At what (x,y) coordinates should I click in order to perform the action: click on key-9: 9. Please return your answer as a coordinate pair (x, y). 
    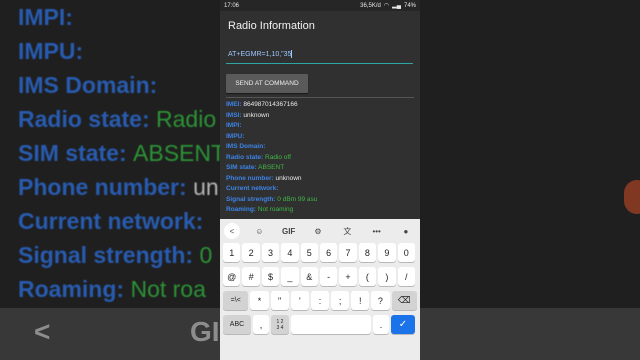
    Looking at the image, I should click on (387, 252).